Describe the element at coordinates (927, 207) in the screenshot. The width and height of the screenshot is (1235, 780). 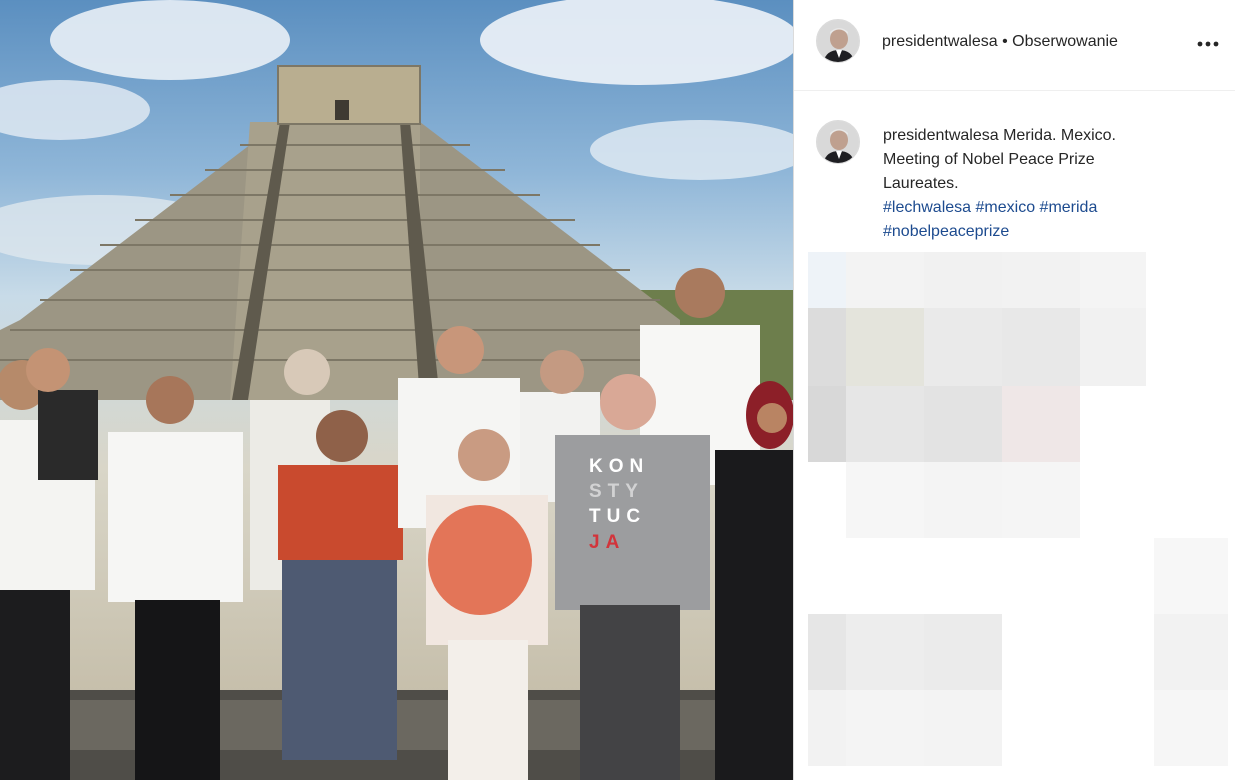
I see `hashtag-link: #lechwalesa` at that location.